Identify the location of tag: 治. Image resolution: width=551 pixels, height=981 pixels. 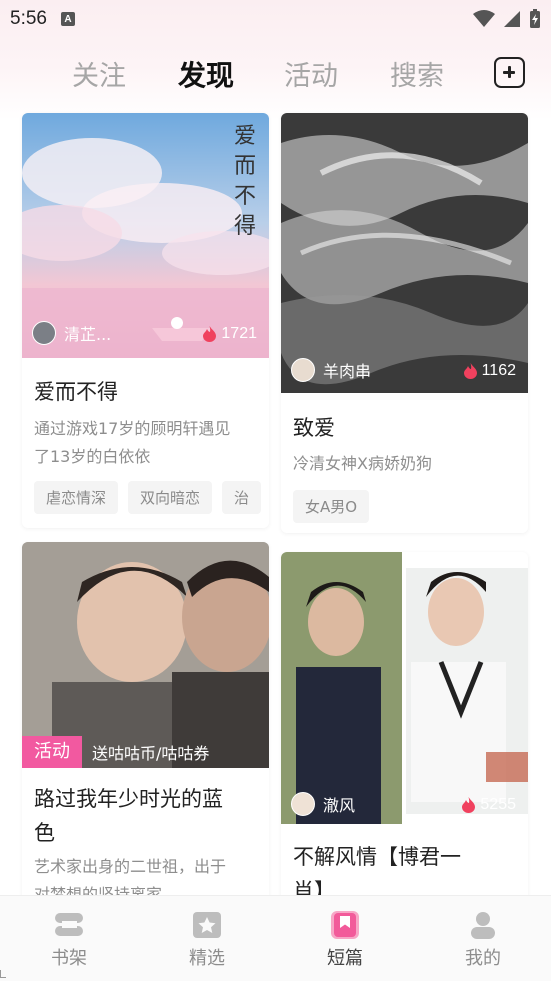
(242, 497).